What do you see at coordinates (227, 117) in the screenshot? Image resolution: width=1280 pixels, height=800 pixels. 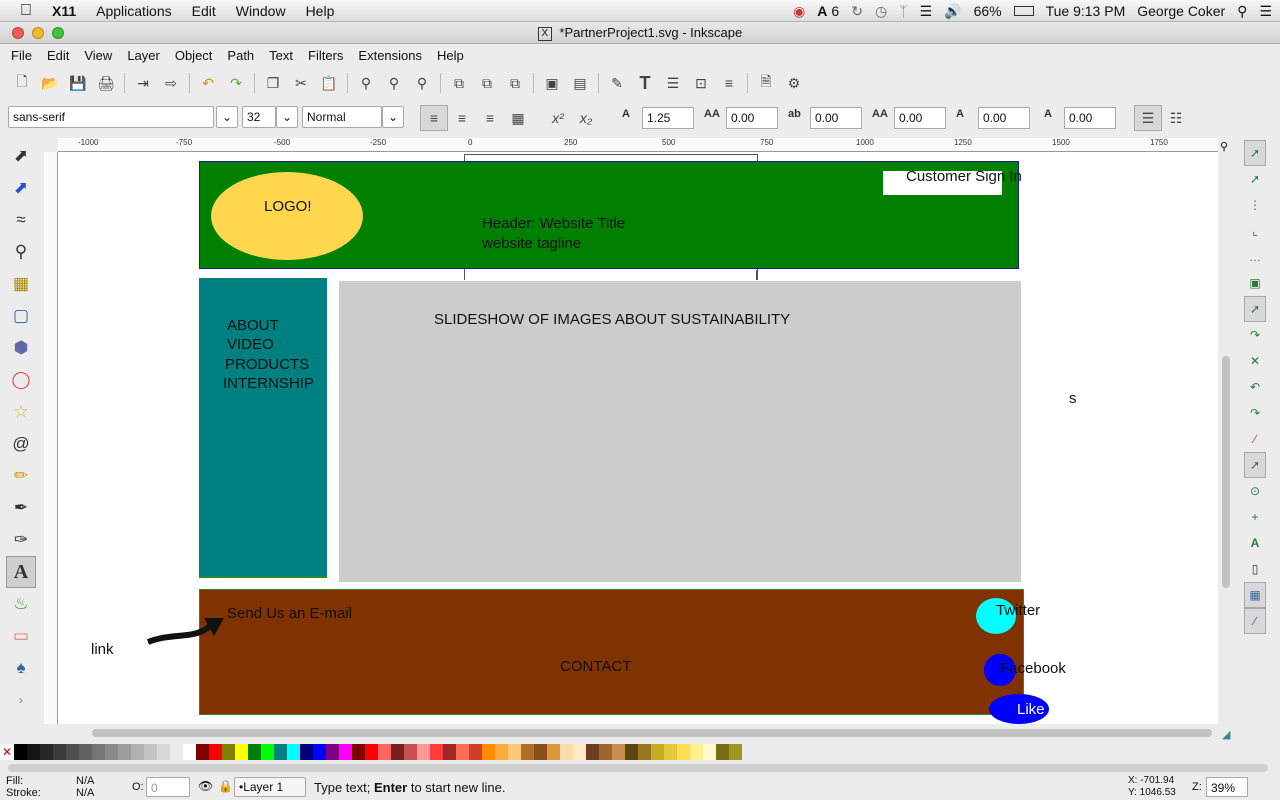 I see `font-family-dropdown: ⌄` at bounding box center [227, 117].